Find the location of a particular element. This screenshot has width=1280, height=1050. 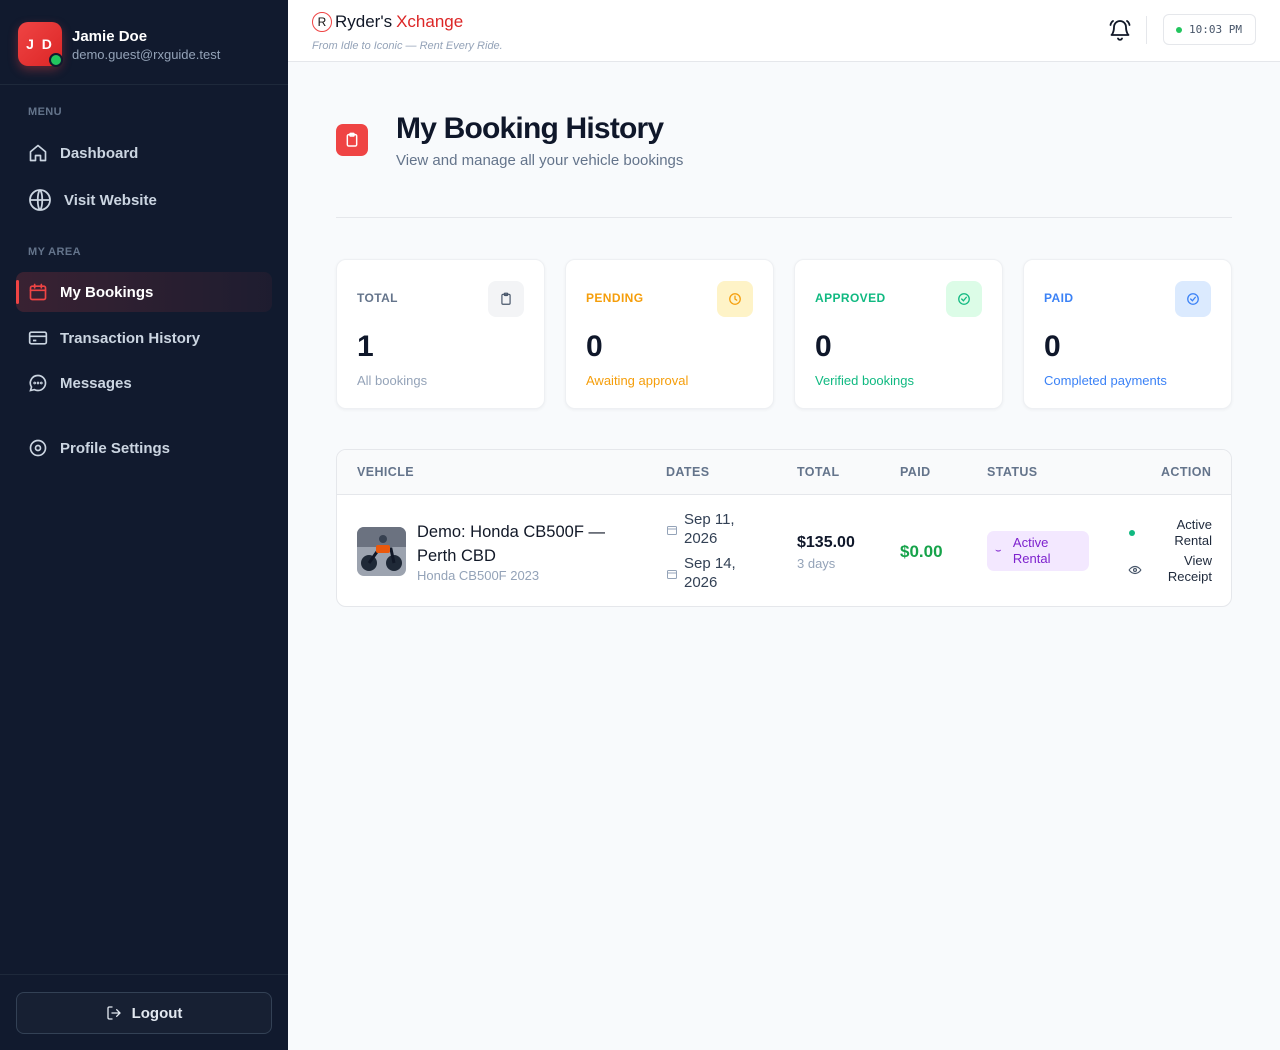

page-title: My Booking History is located at coordinates (530, 128).